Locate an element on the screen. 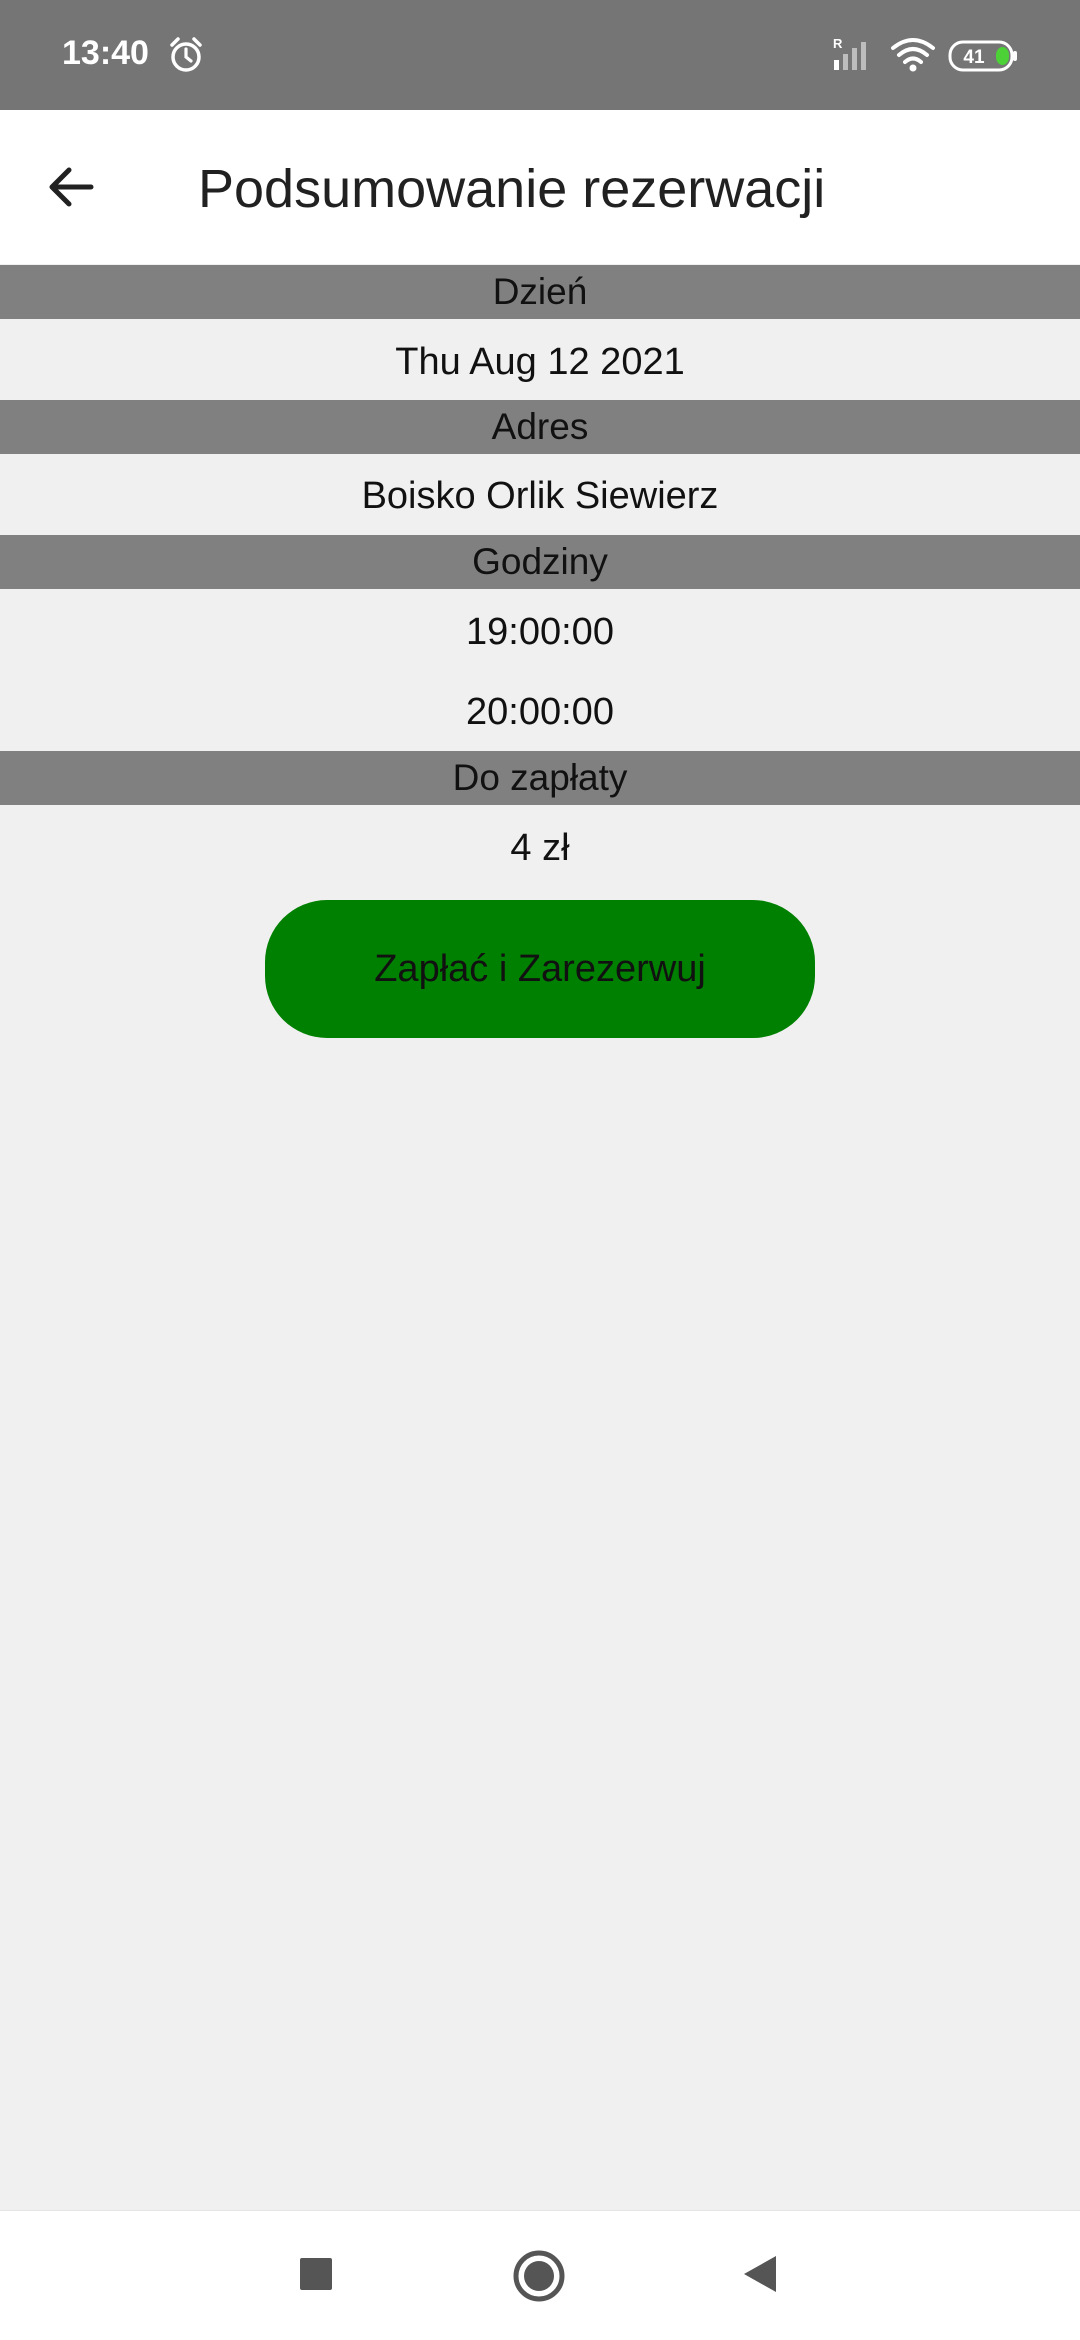 Image resolution: width=1080 pixels, height=2340 pixels. page-title: Podsumowanie rezerwacji is located at coordinates (512, 189).